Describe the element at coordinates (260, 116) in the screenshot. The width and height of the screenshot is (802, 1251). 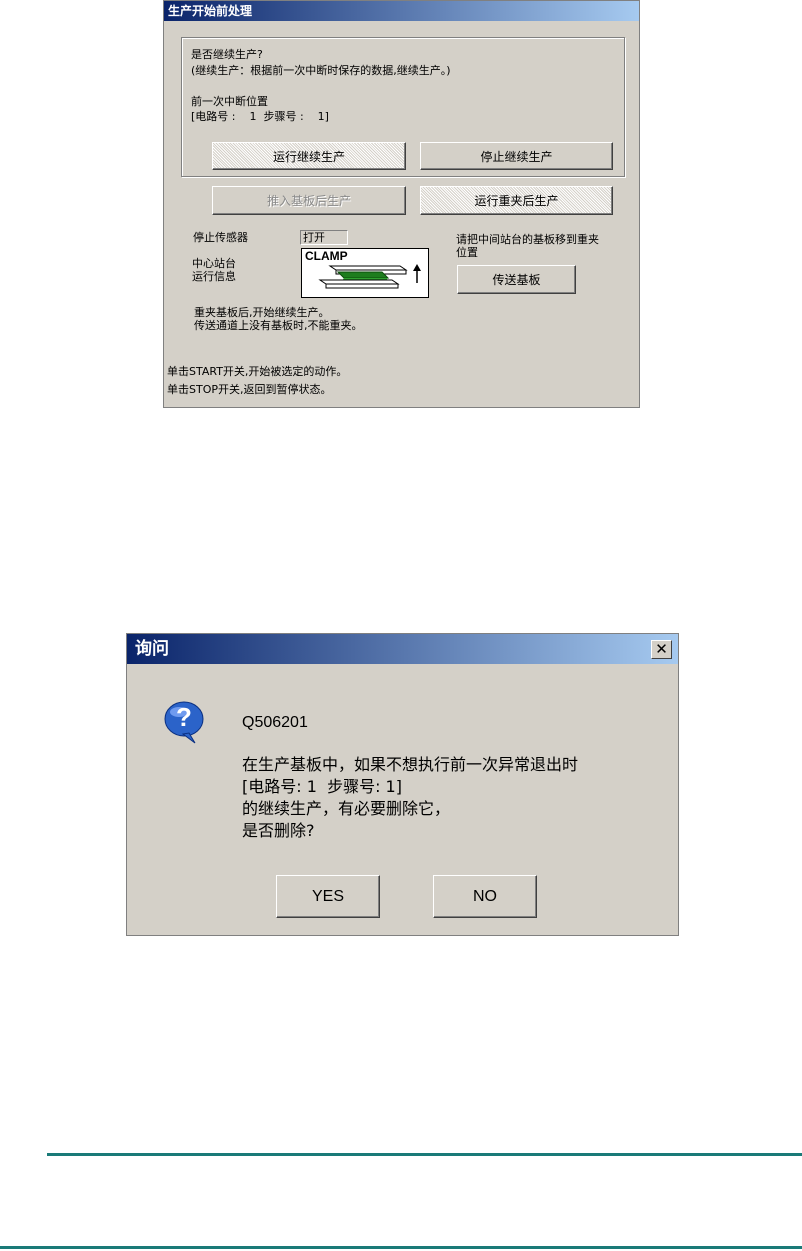
I see `last-position-value: [电路号 : 1 步骤号 : 1]` at that location.